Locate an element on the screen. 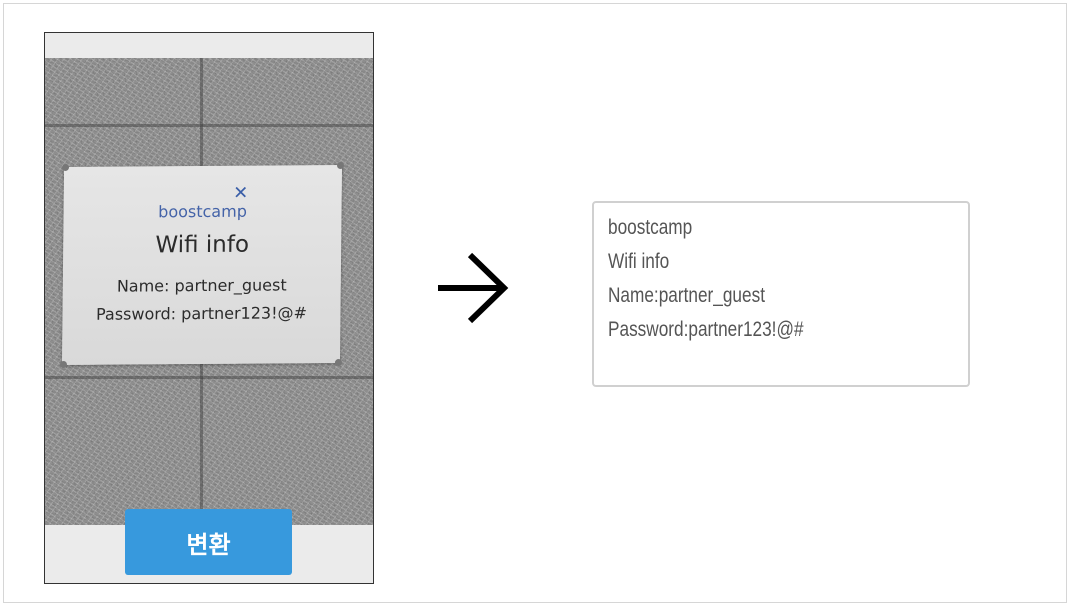 This screenshot has height=608, width=1072. convert-button: 변환 is located at coordinates (208, 542).